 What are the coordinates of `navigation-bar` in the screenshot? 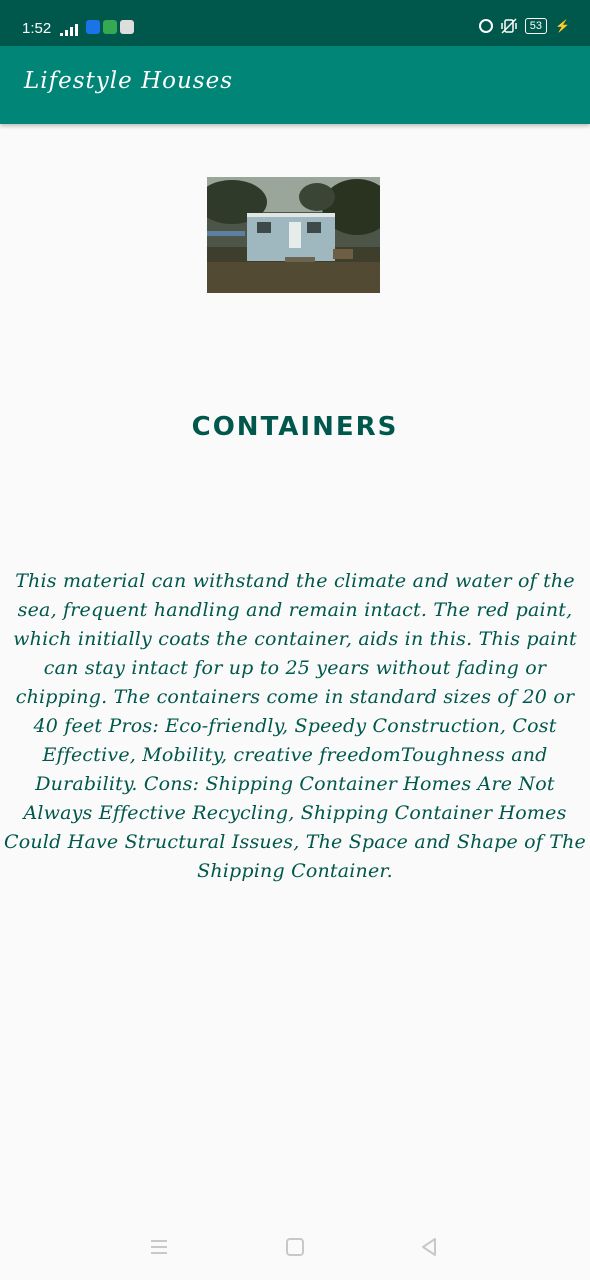 It's located at (295, 1247).